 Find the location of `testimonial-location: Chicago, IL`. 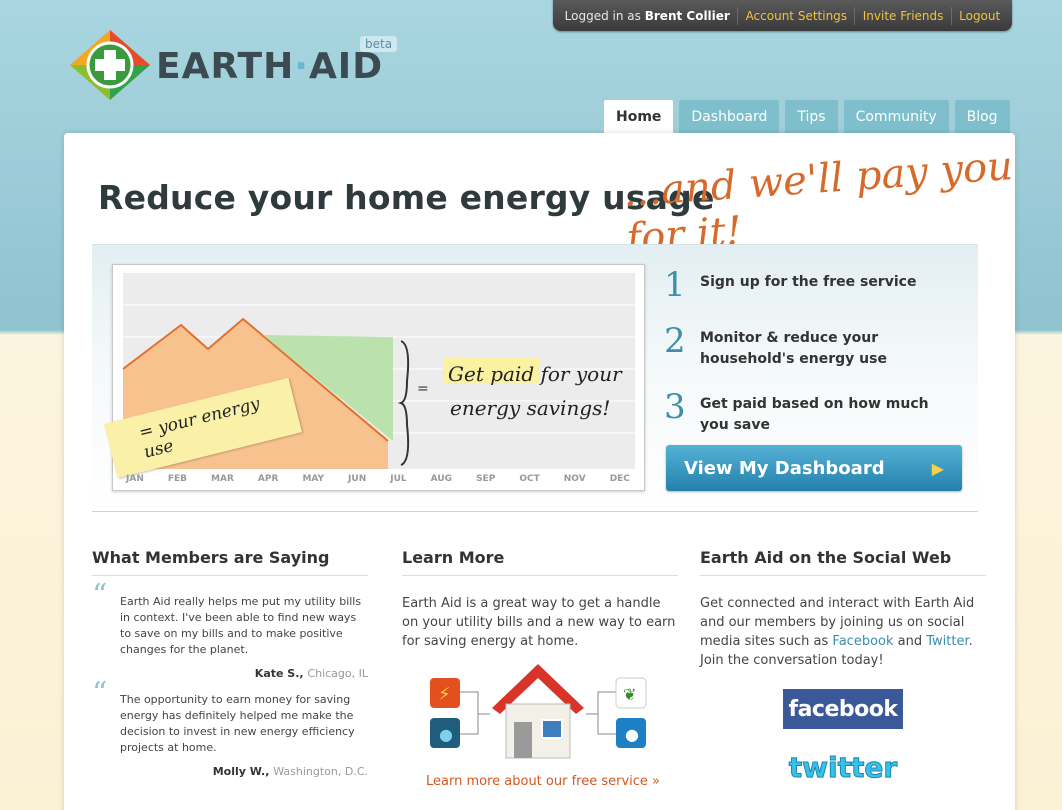

testimonial-location: Chicago, IL is located at coordinates (337, 673).